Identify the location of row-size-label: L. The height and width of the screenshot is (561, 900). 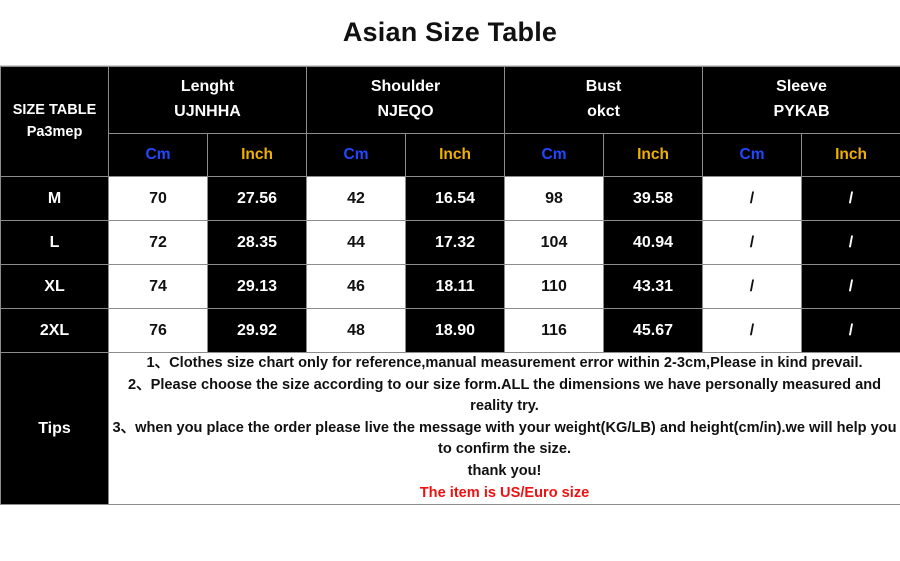
(54, 242).